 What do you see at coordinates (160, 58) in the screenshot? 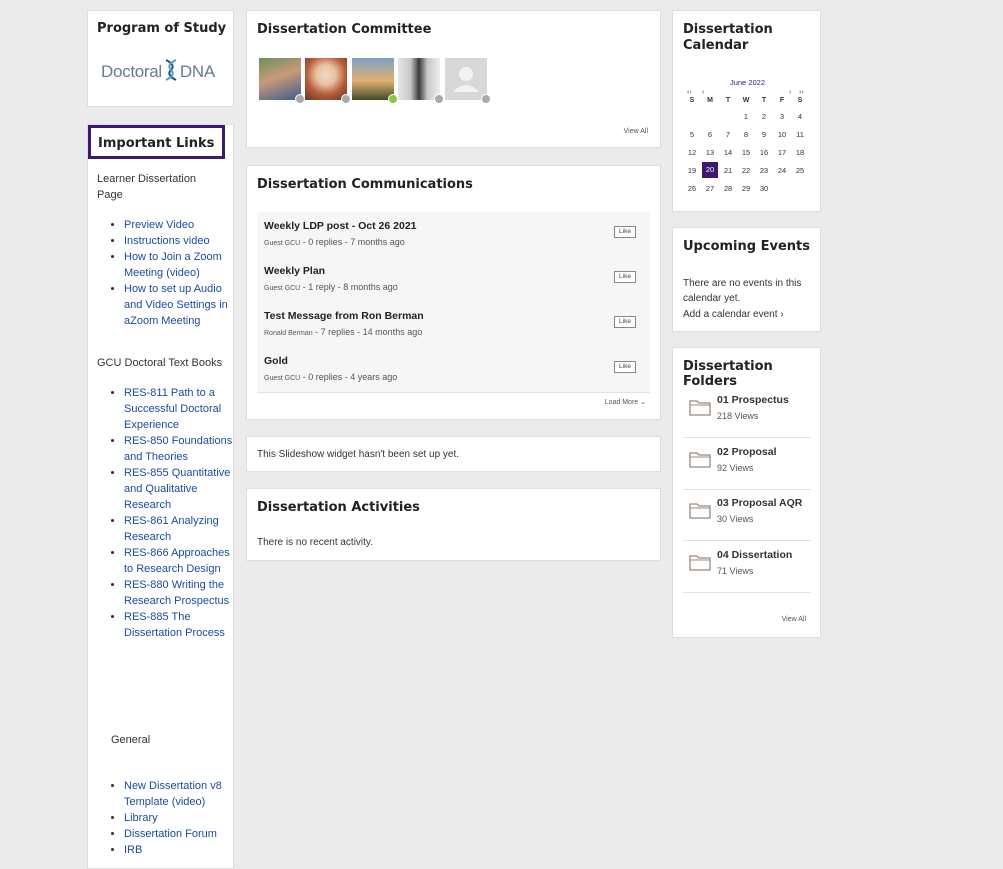
I see `program-of-study-widget: Program of Study Doctoral DNA` at bounding box center [160, 58].